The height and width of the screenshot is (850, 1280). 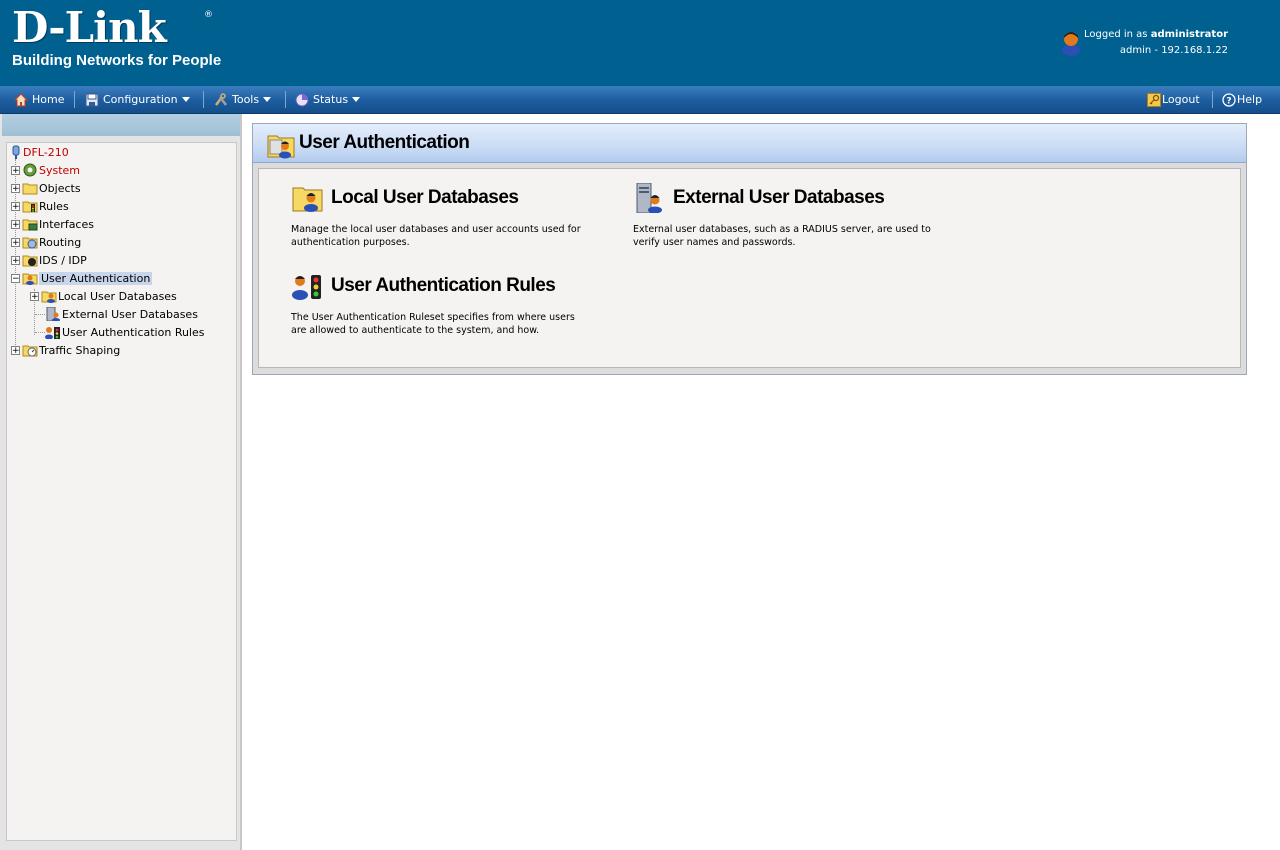 What do you see at coordinates (92, 99) in the screenshot?
I see `disk-icon` at bounding box center [92, 99].